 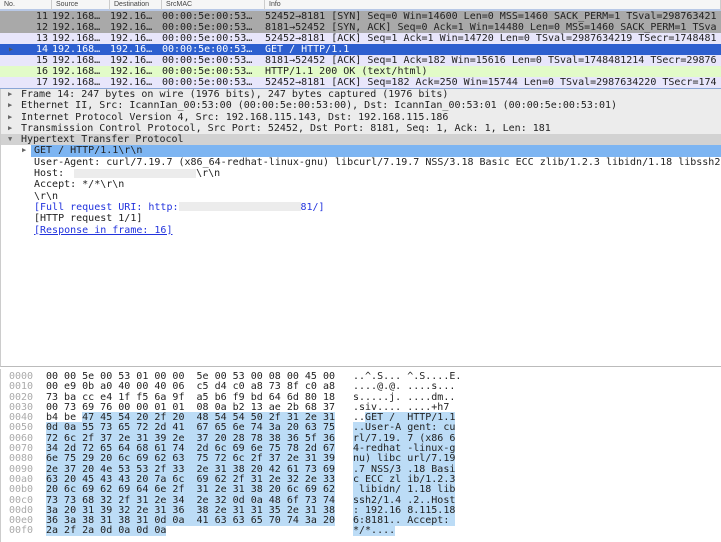 What do you see at coordinates (361, 184) in the screenshot?
I see `tree-item-accept: Accept: */*\r\n` at bounding box center [361, 184].